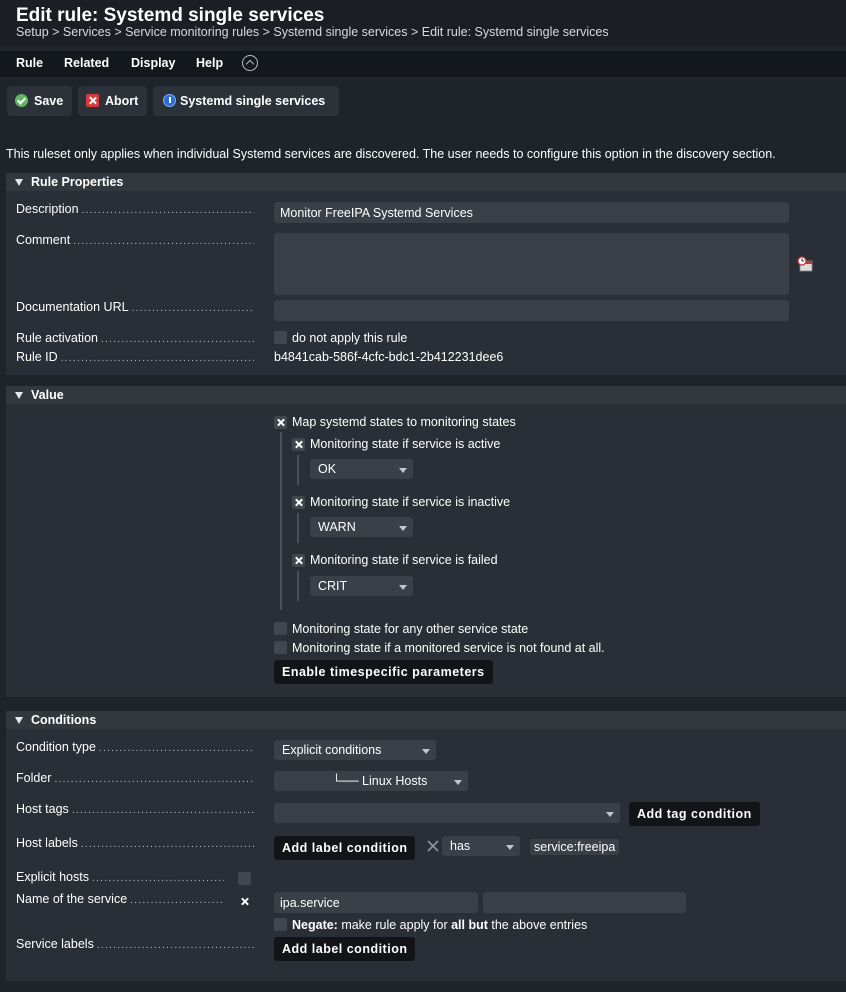 The width and height of the screenshot is (846, 992). Describe the element at coordinates (345, 949) in the screenshot. I see `add-service-label-condition-button: Add label condition` at that location.